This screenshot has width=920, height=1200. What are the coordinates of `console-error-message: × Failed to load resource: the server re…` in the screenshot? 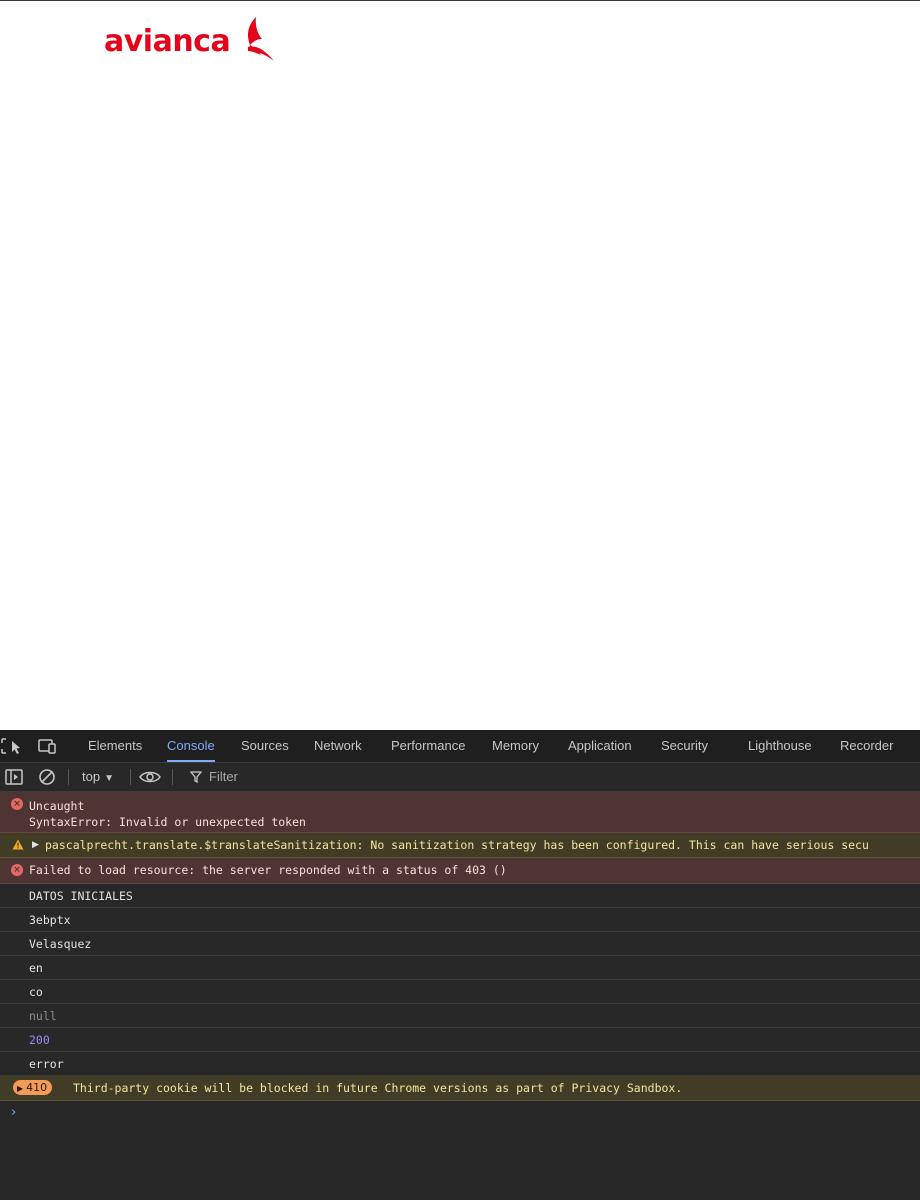 It's located at (460, 871).